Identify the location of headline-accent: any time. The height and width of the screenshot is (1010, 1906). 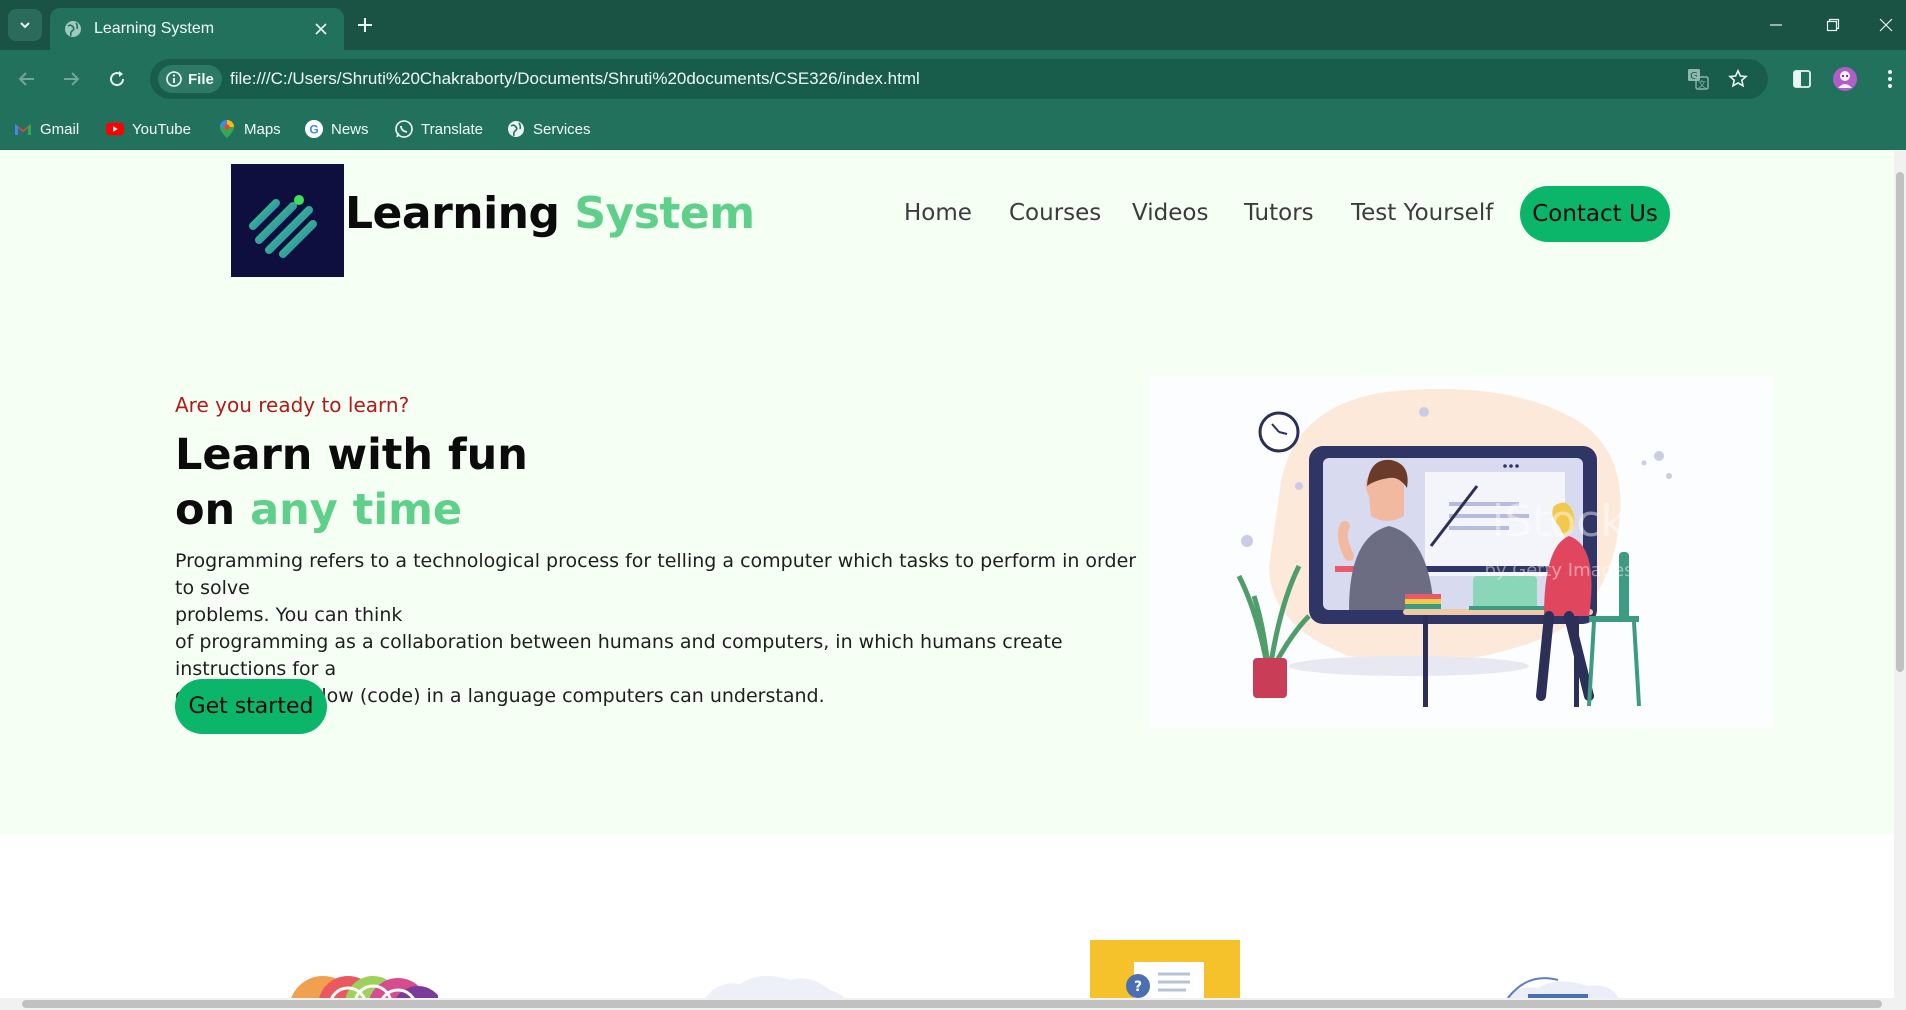
(356, 510).